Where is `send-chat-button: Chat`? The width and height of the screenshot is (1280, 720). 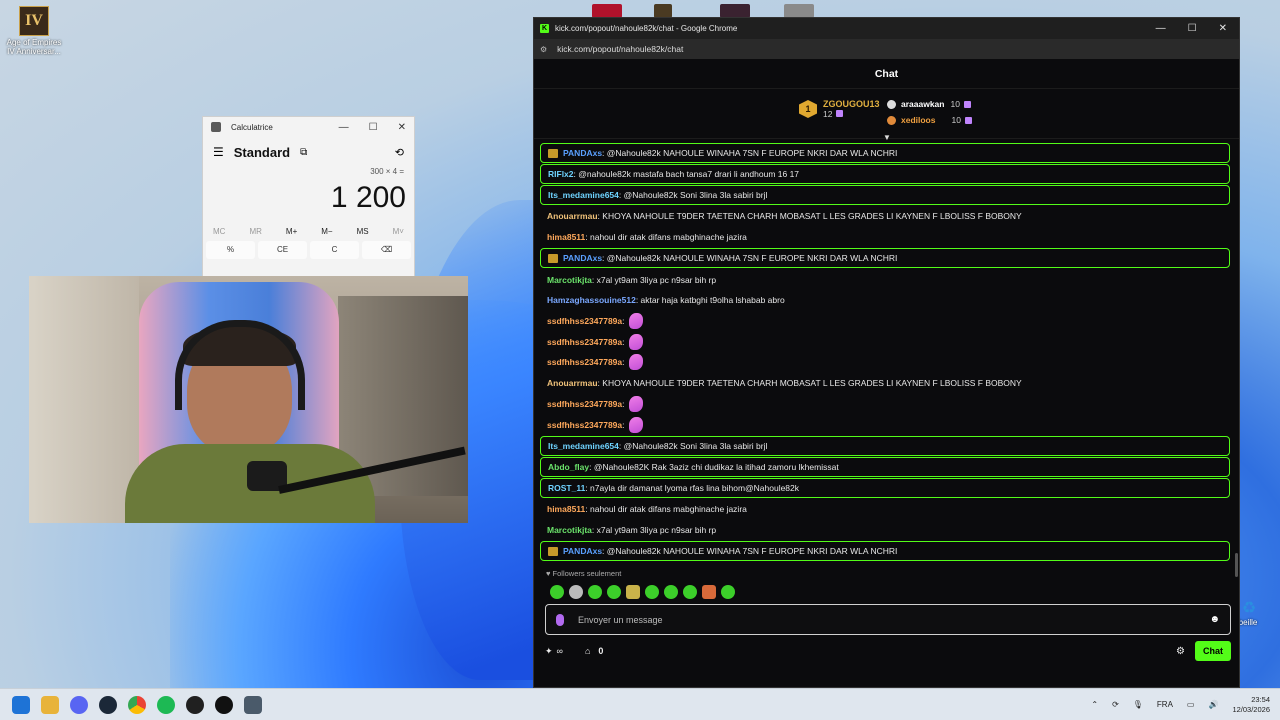
send-chat-button: Chat is located at coordinates (1213, 651).